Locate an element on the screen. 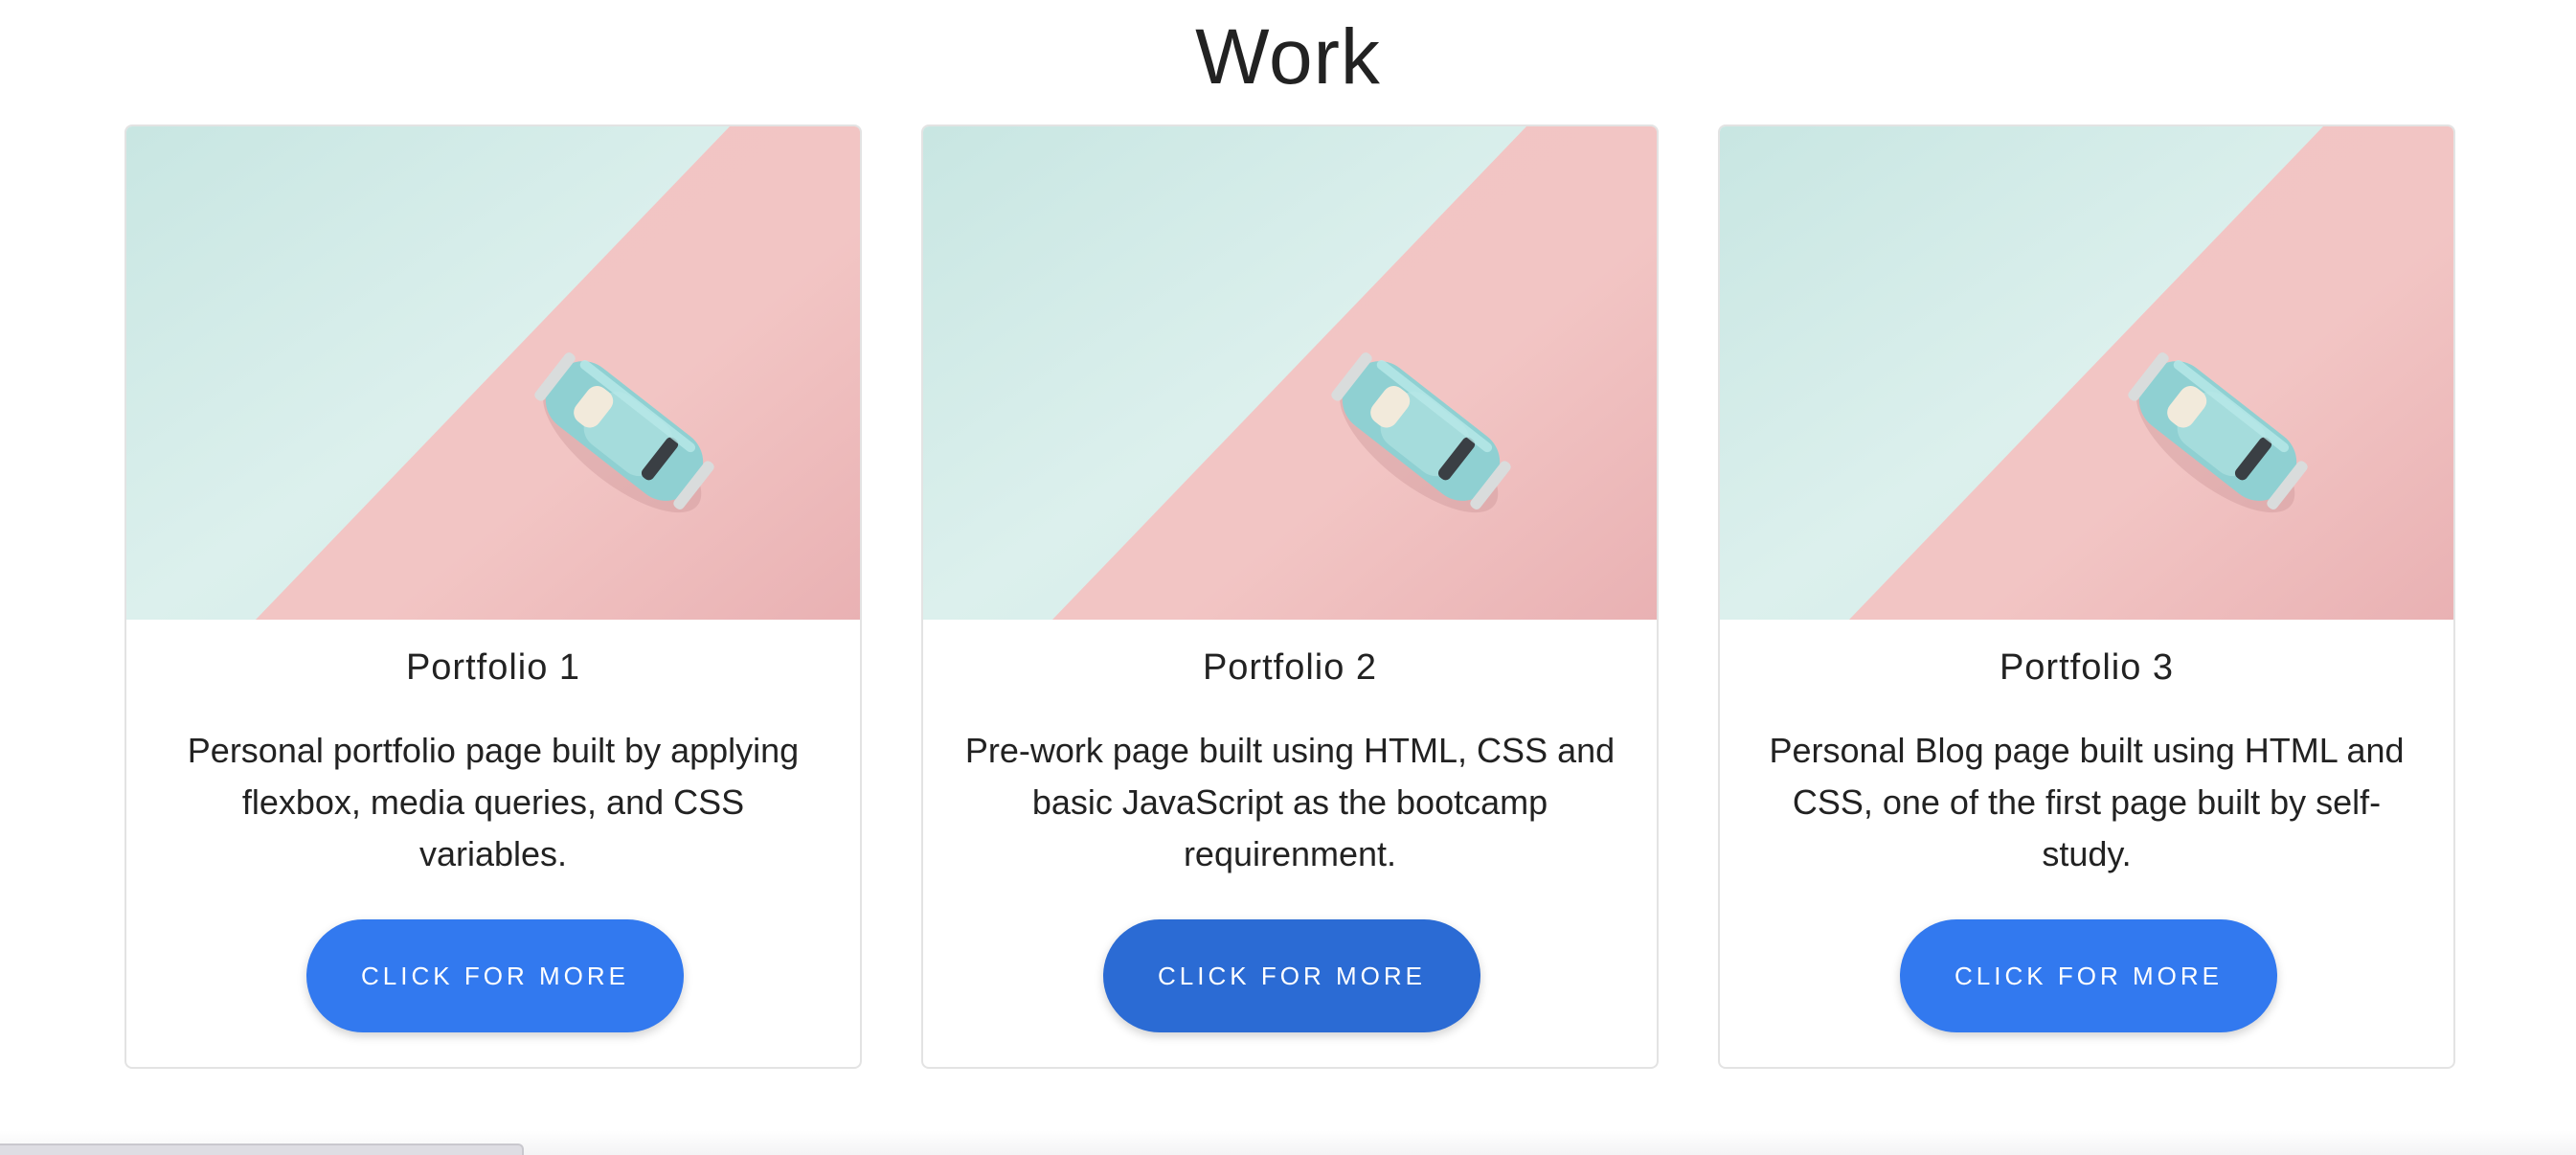 Image resolution: width=2576 pixels, height=1155 pixels. section-title: Work is located at coordinates (1288, 57).